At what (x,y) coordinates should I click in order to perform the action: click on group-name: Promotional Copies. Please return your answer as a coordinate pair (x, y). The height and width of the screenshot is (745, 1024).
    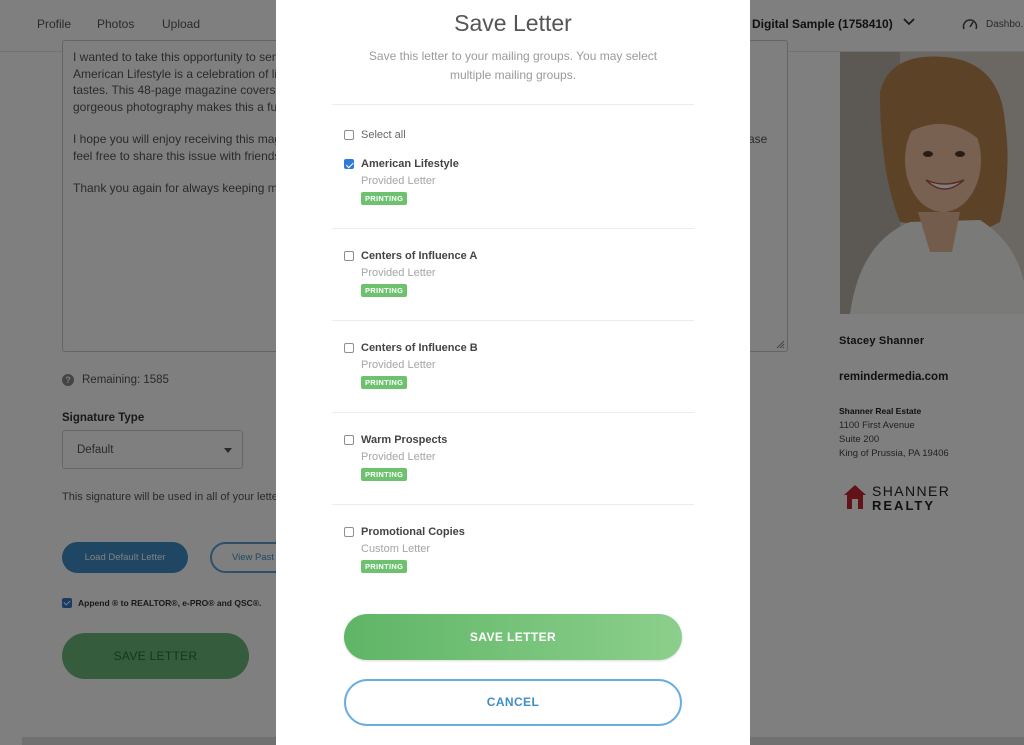
    Looking at the image, I should click on (413, 532).